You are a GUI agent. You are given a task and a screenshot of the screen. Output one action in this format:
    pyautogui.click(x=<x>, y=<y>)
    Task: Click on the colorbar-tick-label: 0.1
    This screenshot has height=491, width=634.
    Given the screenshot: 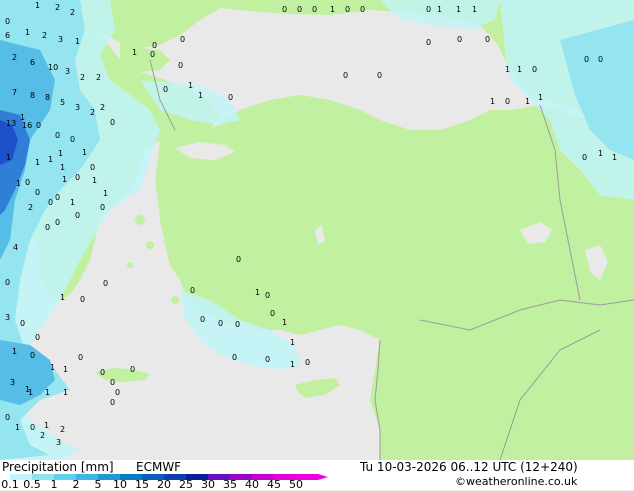 What is the action you would take?
    pyautogui.click(x=10, y=484)
    